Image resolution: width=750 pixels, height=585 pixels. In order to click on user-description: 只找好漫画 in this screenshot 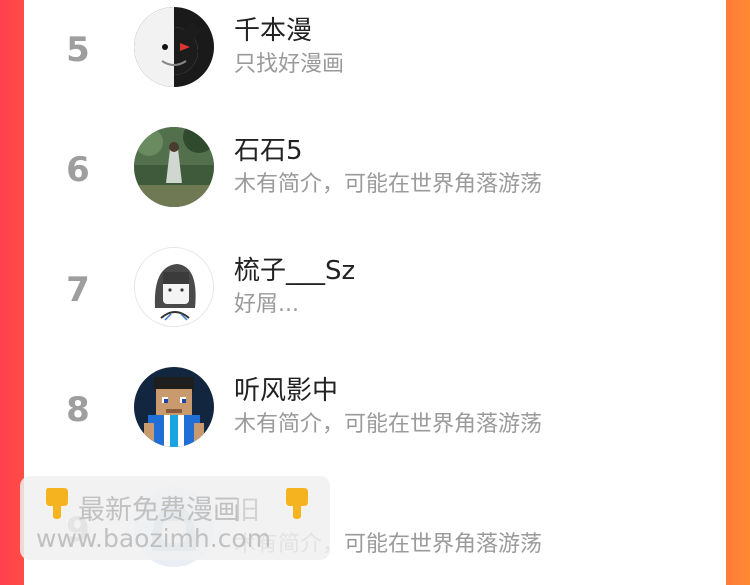, I will do `click(289, 64)`.